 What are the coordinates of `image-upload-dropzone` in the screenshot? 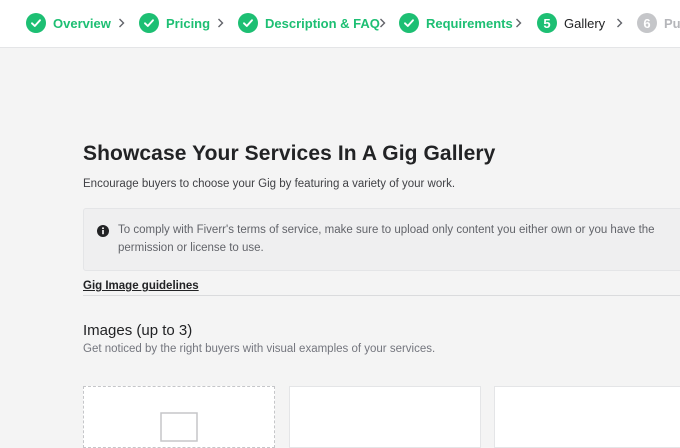 It's located at (179, 417).